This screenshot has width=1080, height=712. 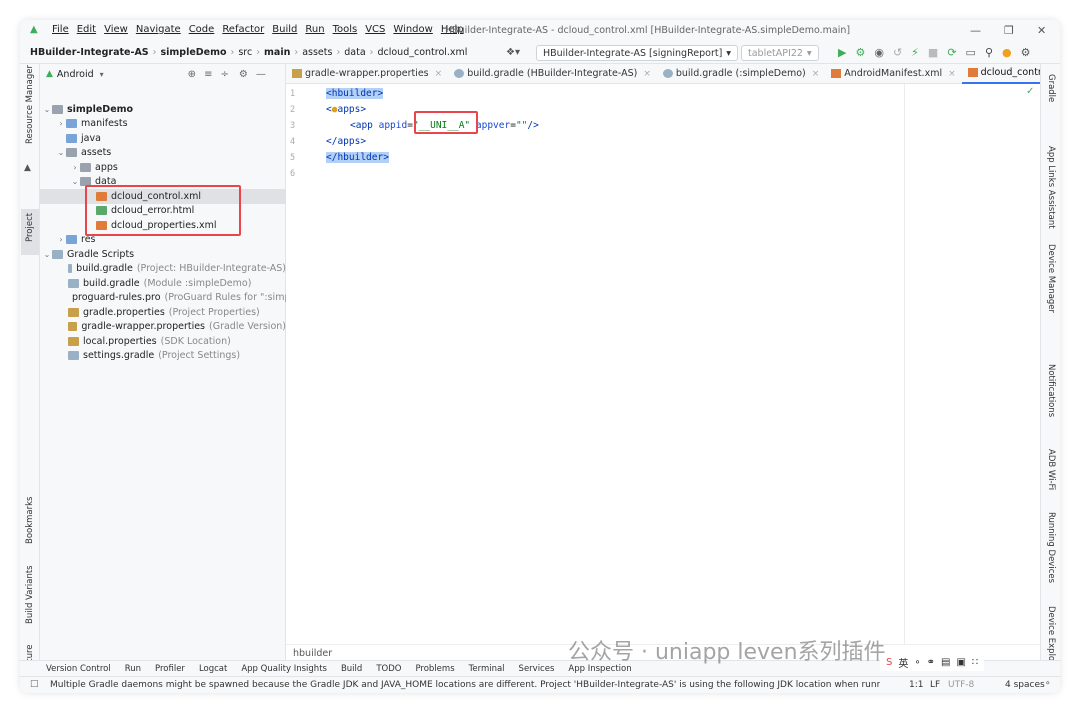 What do you see at coordinates (243, 74) in the screenshot?
I see `gear-icon: ⚙` at bounding box center [243, 74].